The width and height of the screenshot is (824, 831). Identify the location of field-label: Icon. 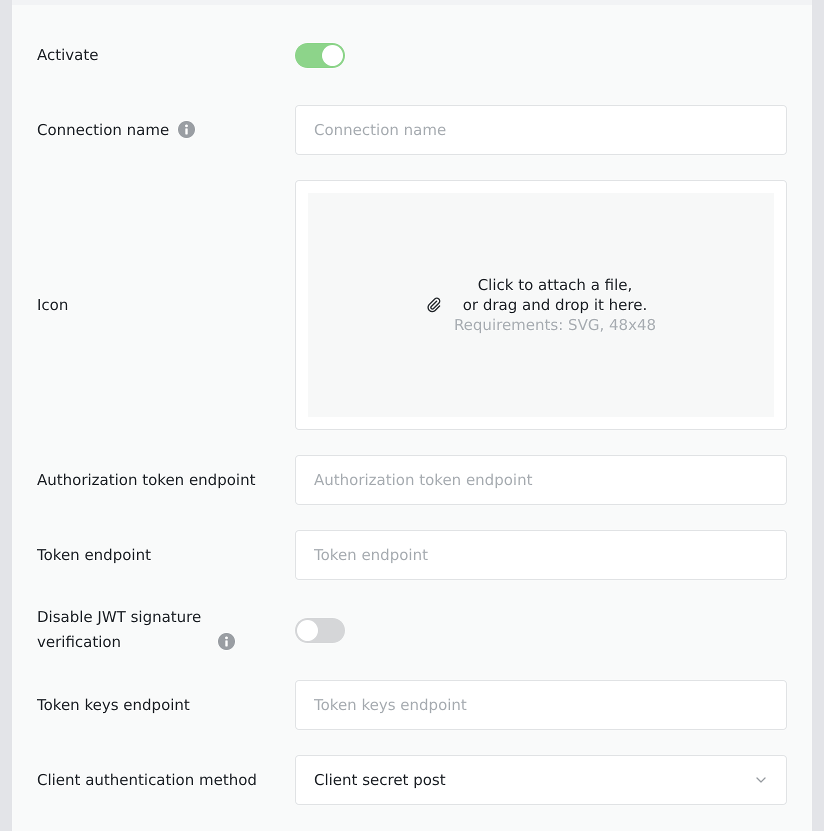
(52, 305).